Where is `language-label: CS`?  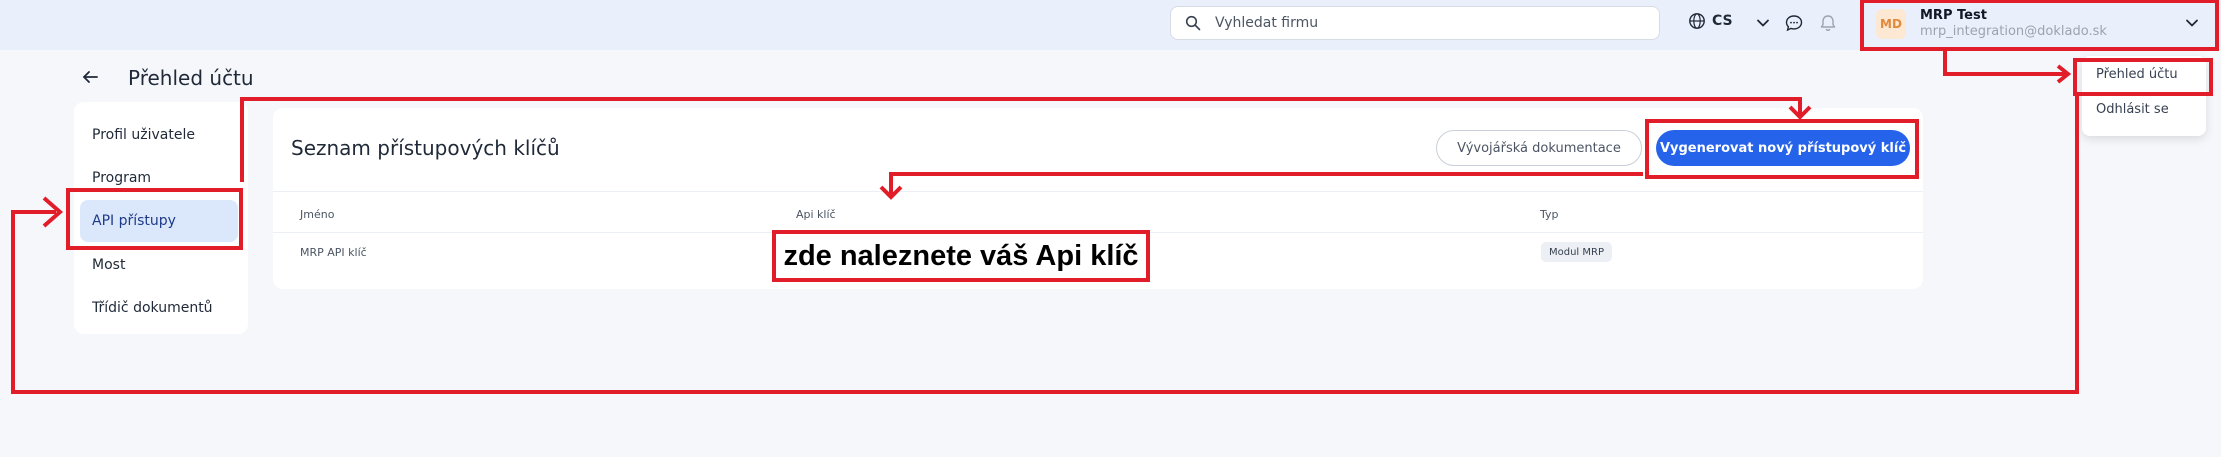
language-label: CS is located at coordinates (1722, 21).